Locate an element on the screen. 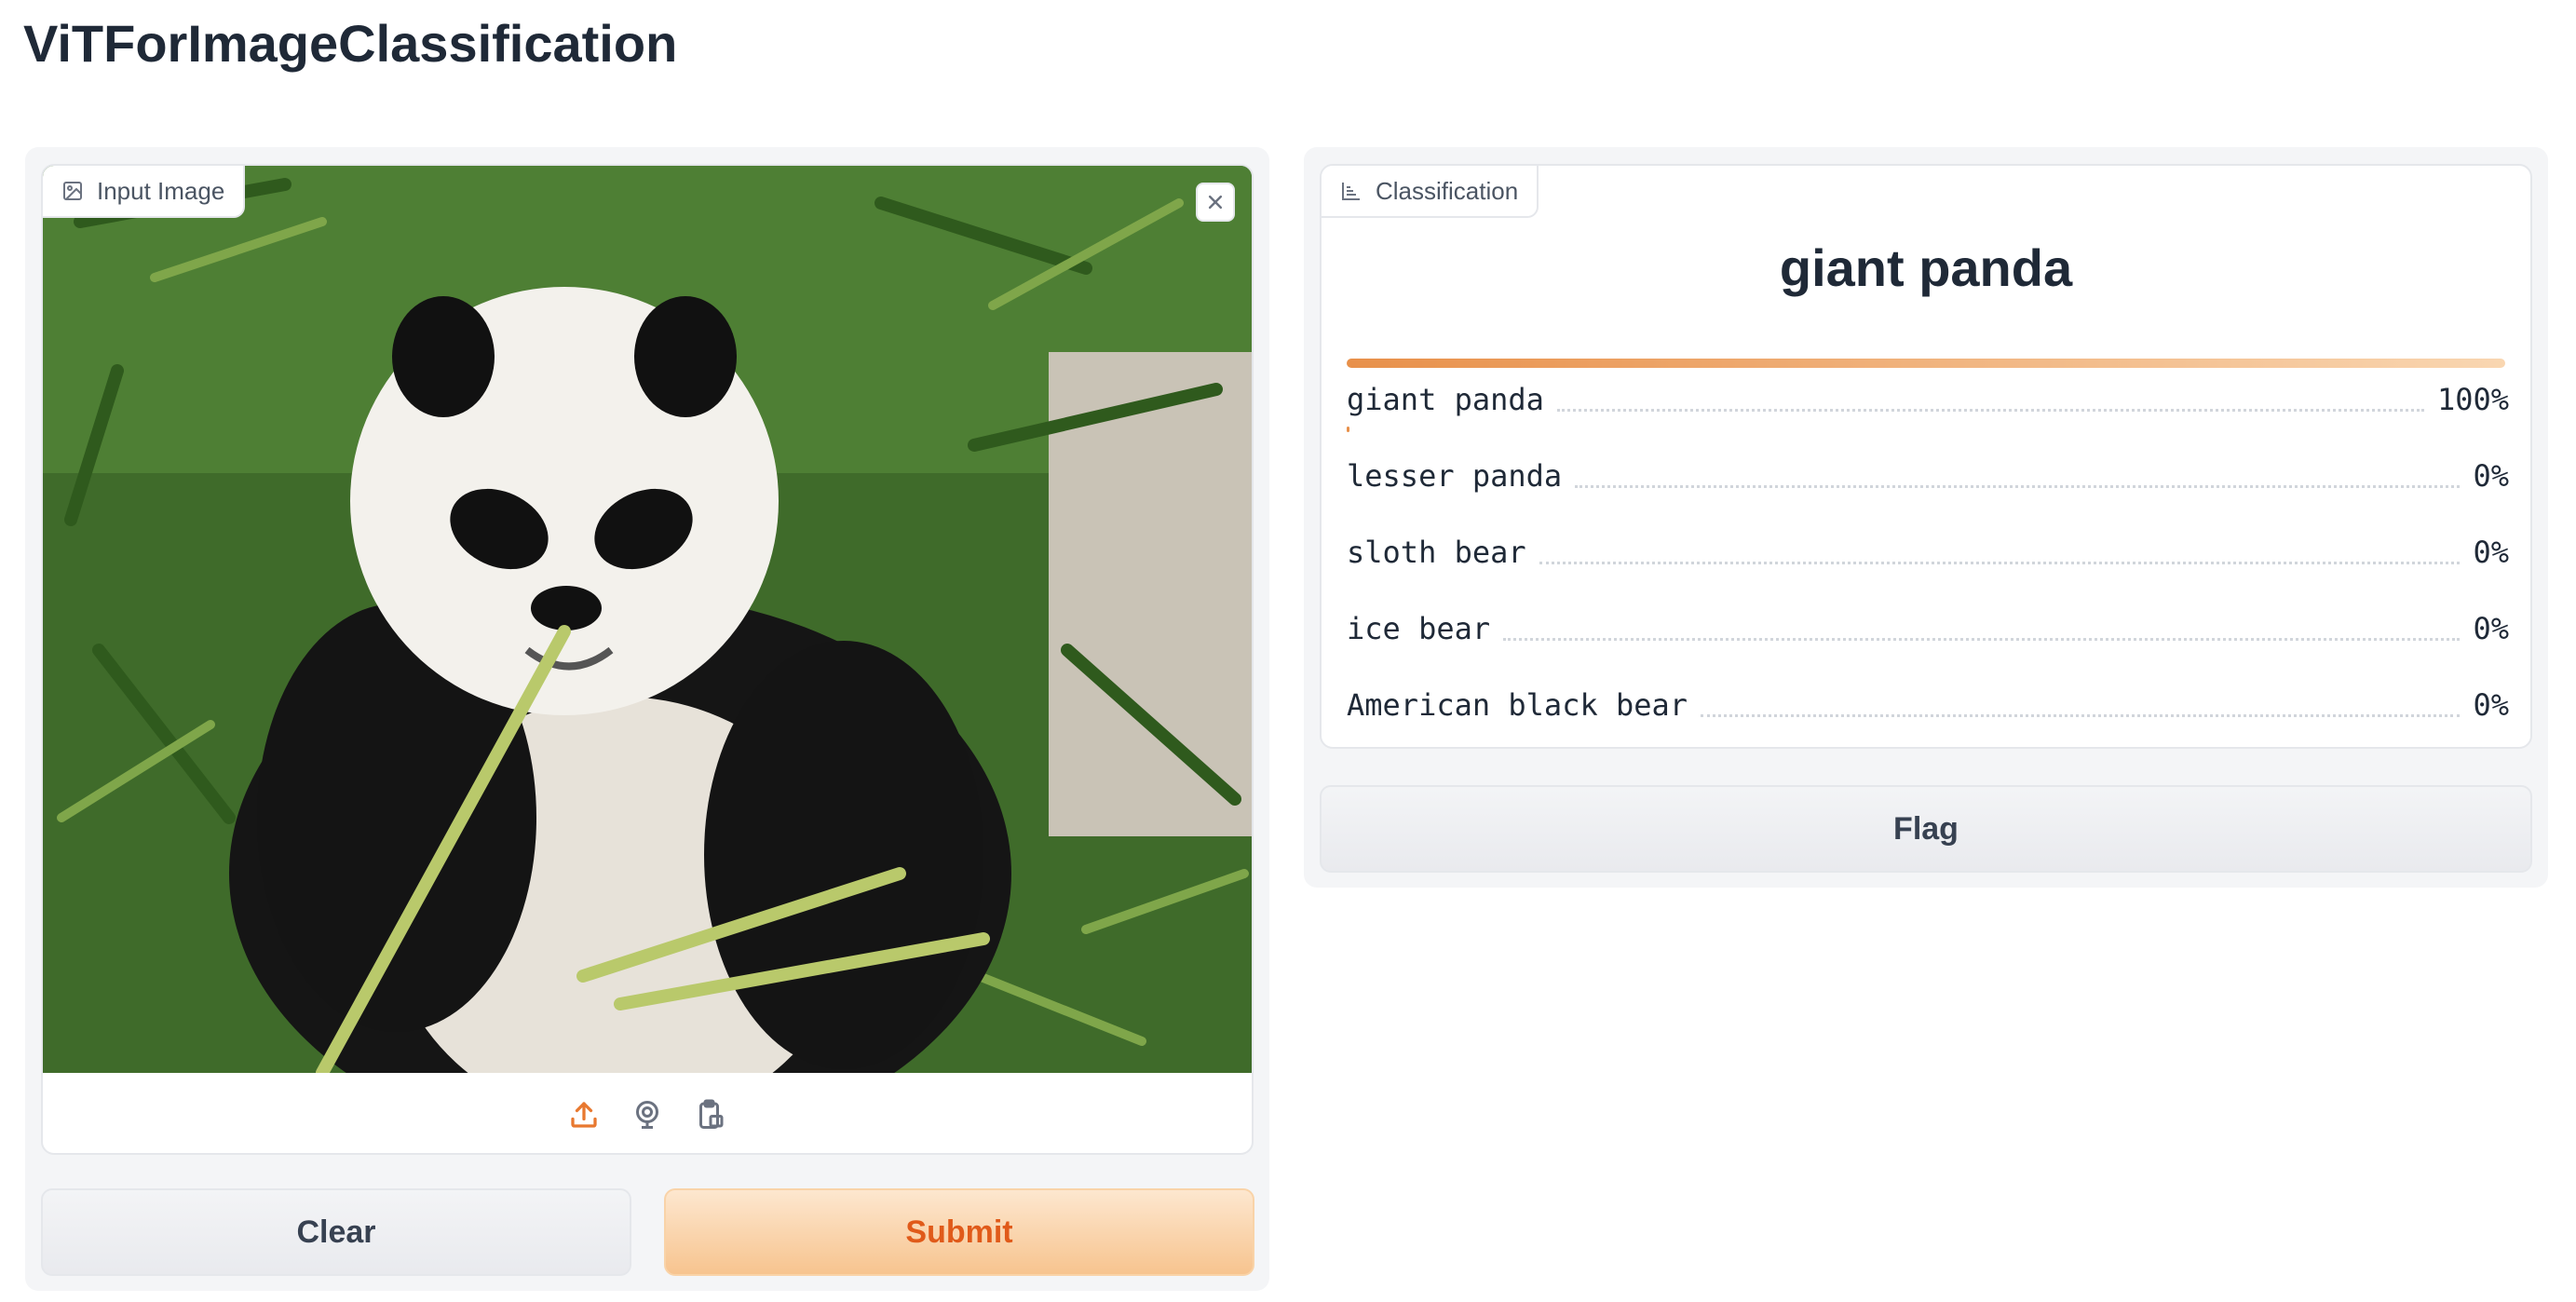 The height and width of the screenshot is (1302, 2576). top-confidence-bar is located at coordinates (1926, 363).